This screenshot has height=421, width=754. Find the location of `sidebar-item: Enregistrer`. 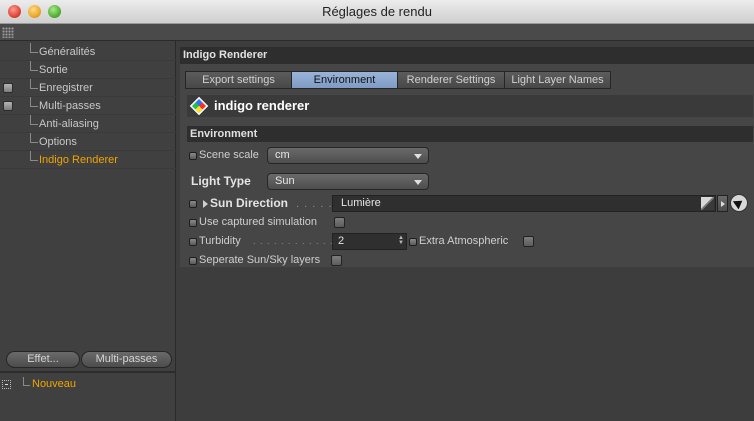

sidebar-item: Enregistrer is located at coordinates (88, 88).